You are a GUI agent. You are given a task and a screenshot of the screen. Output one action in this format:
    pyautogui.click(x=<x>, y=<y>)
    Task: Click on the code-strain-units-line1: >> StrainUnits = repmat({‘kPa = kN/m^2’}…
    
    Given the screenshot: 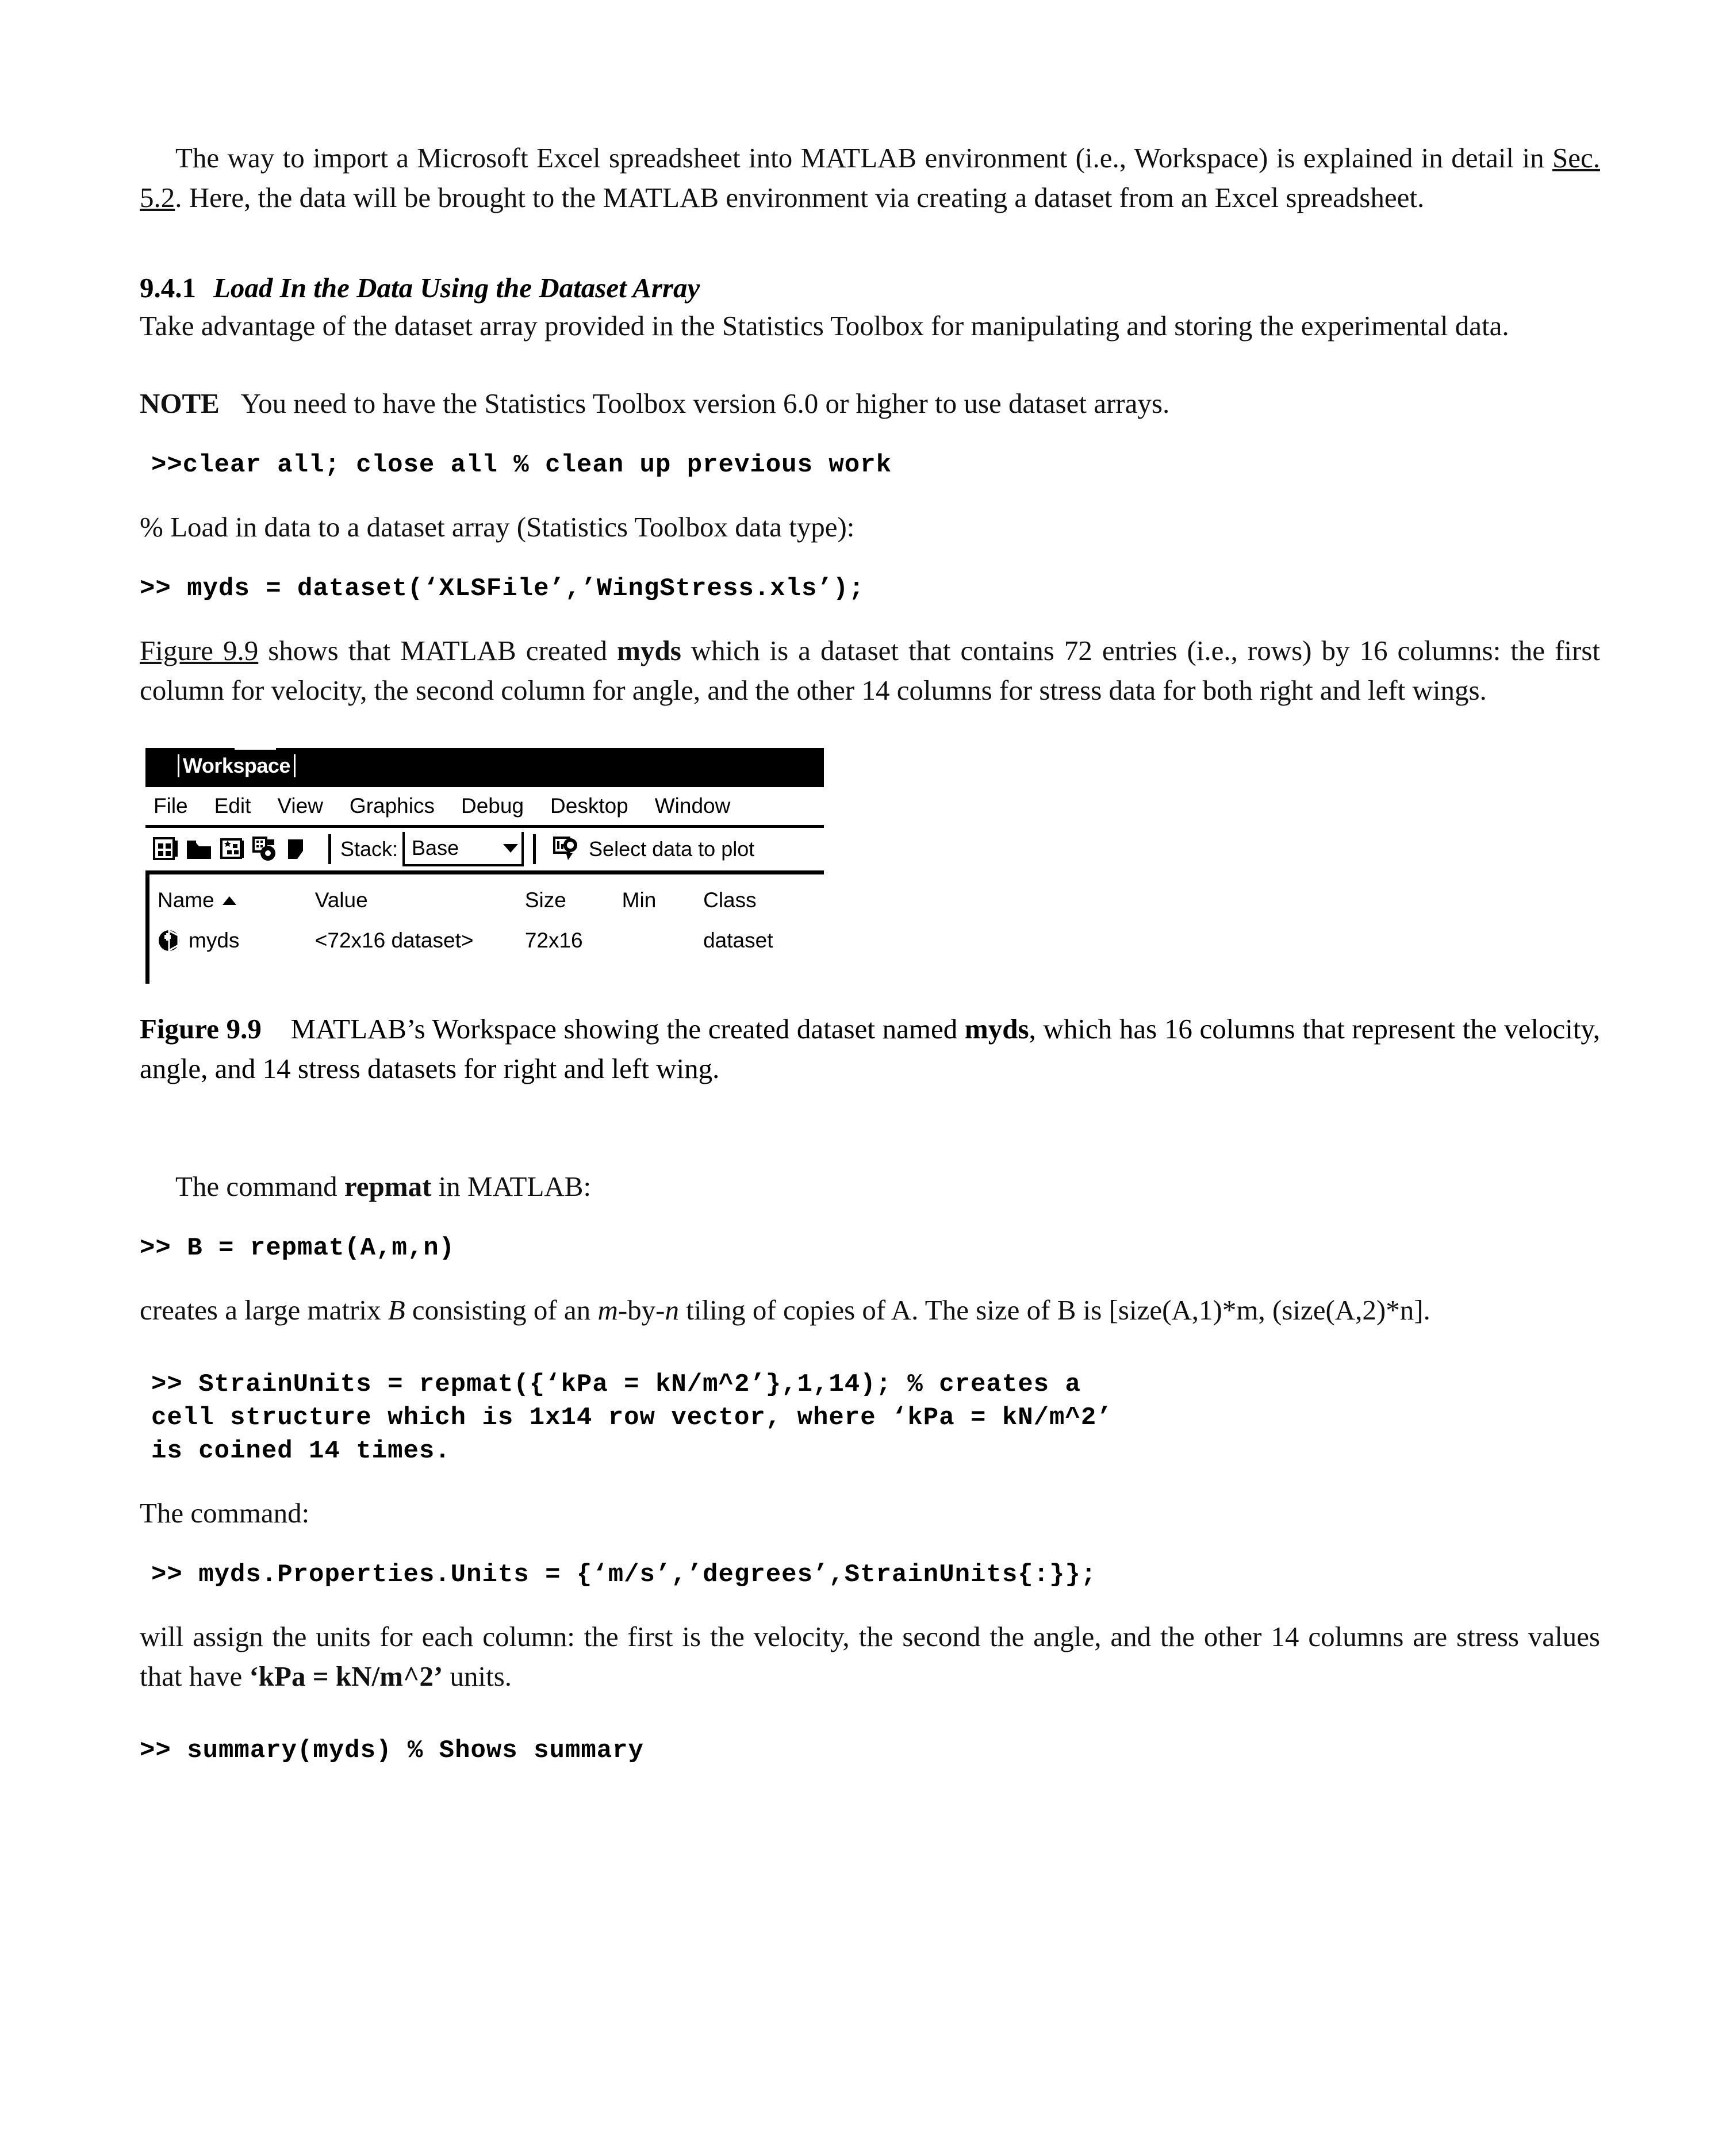 What is the action you would take?
    pyautogui.click(x=870, y=1384)
    